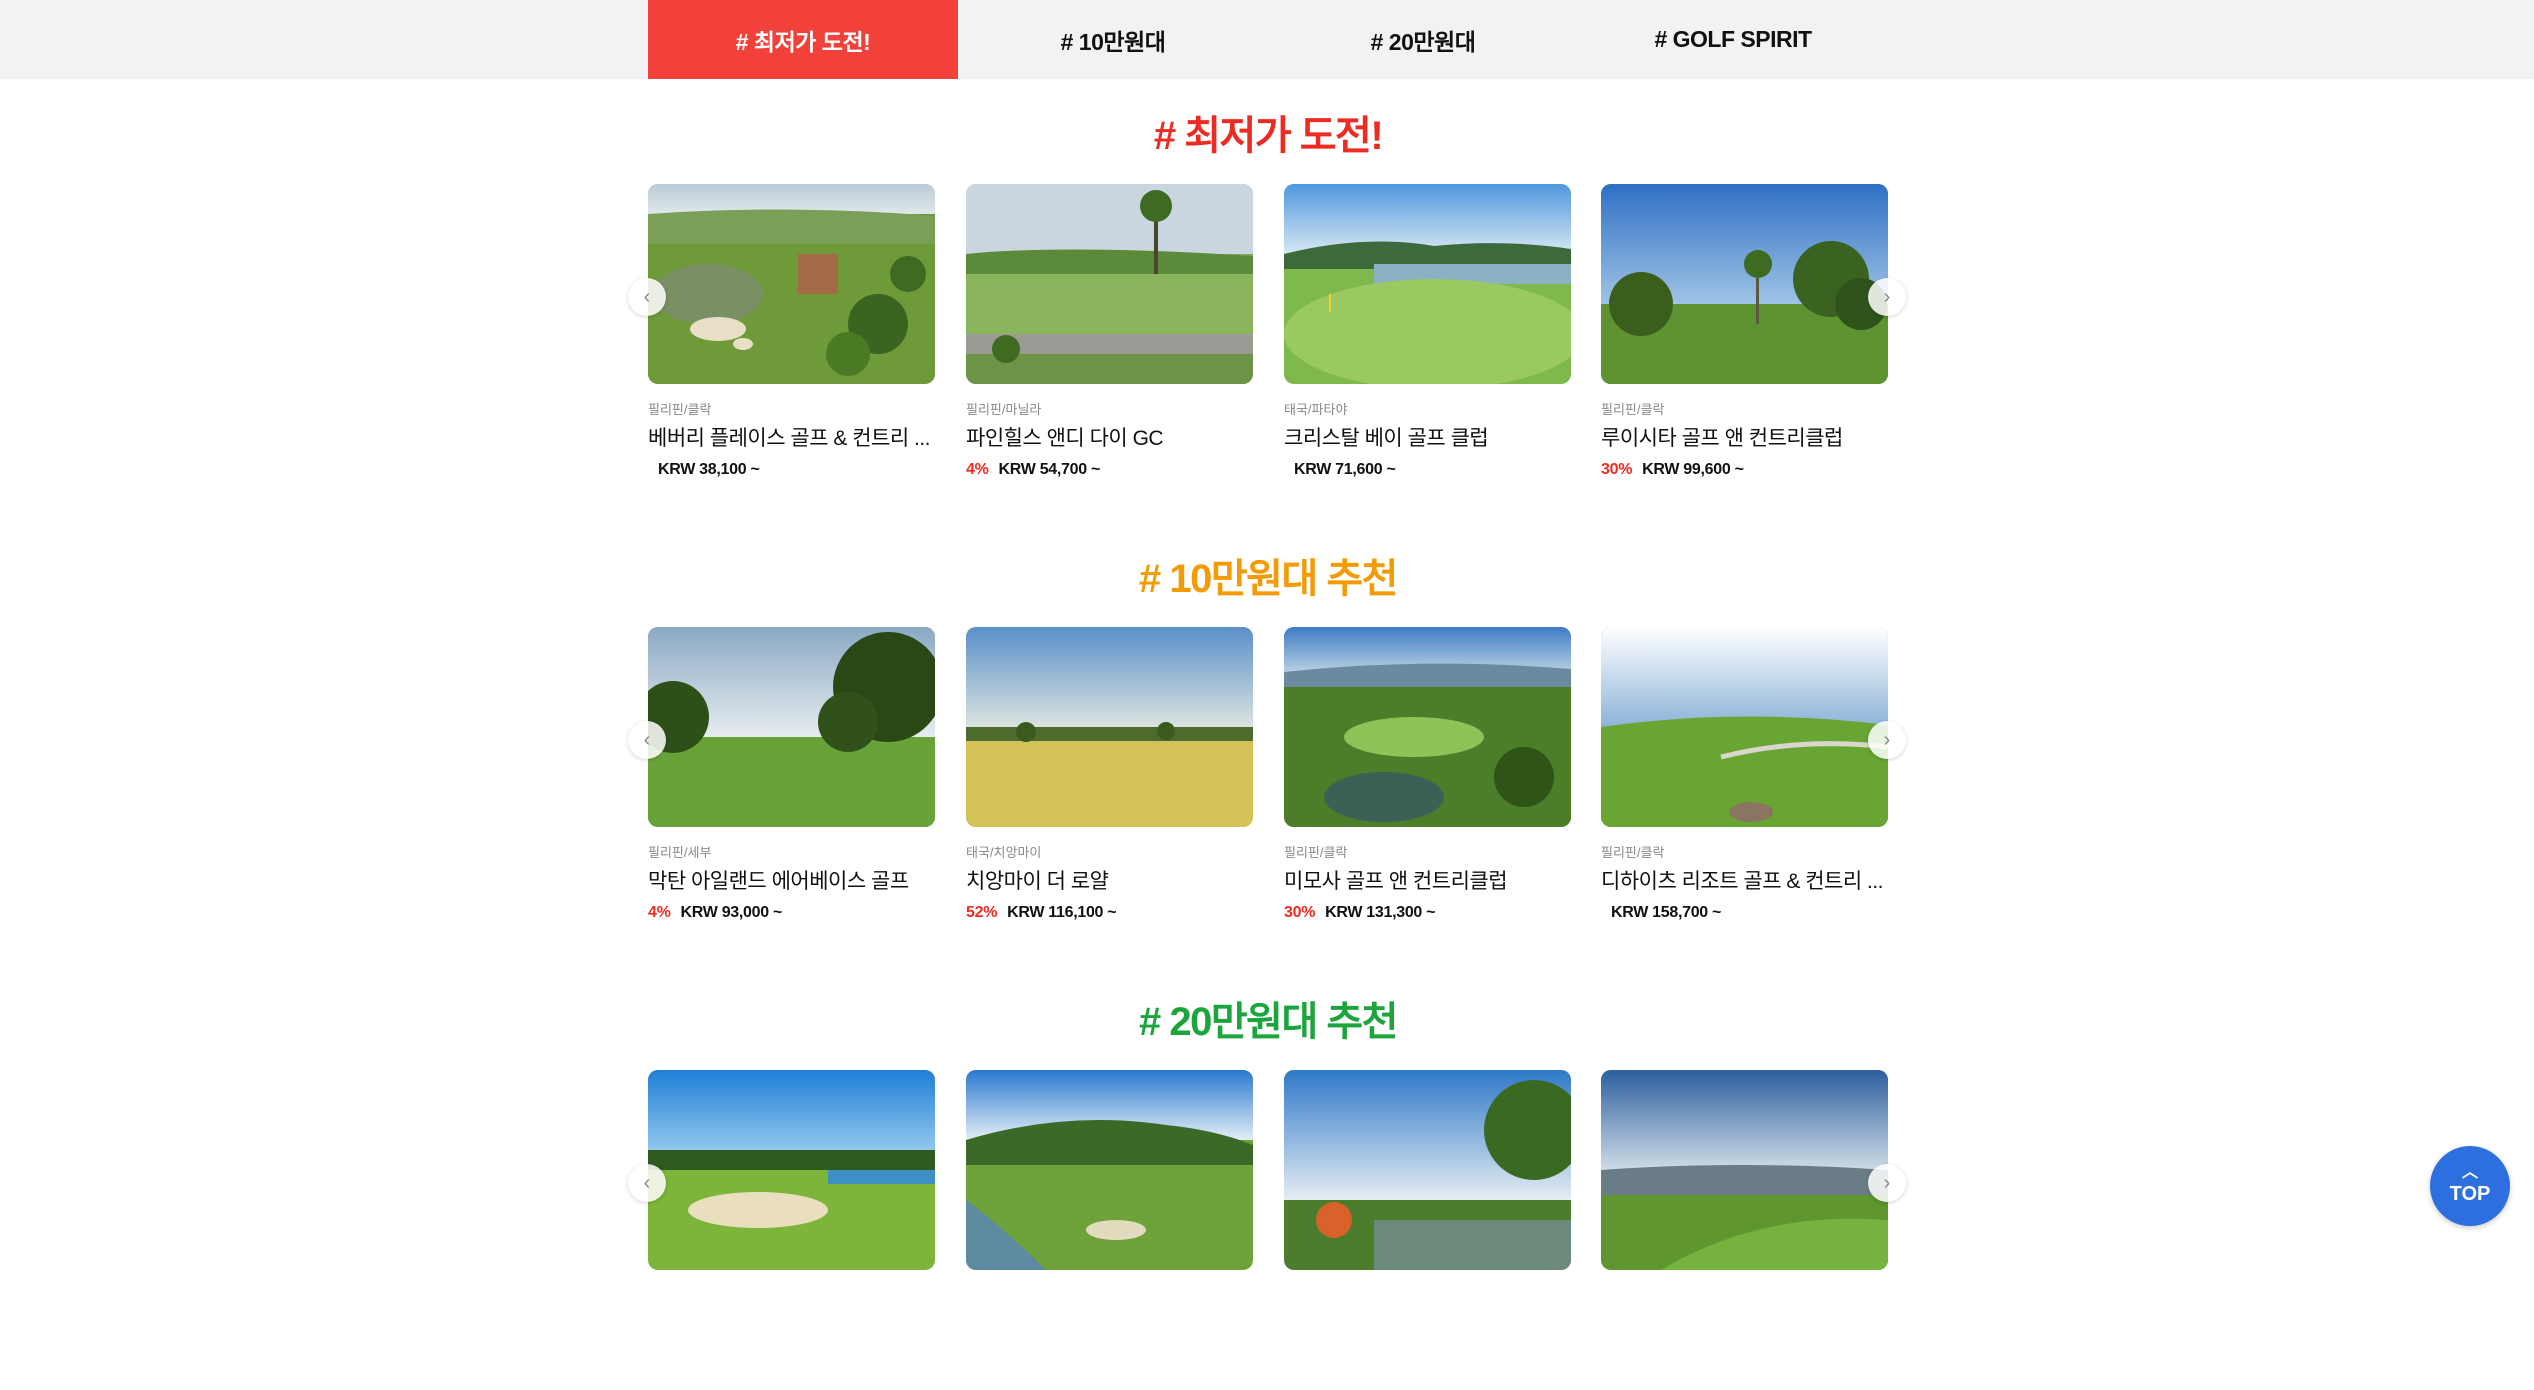 The image size is (2534, 1390). I want to click on course-name: 치앙마이 더 로얄, so click(1037, 881).